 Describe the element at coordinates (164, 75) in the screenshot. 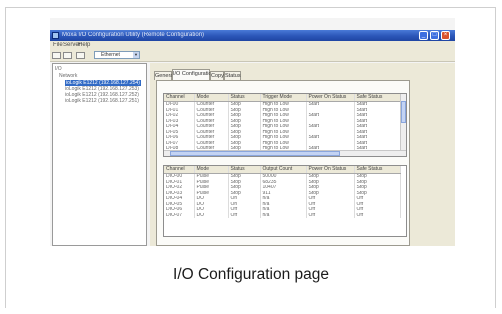

I see `tab-general: General` at that location.